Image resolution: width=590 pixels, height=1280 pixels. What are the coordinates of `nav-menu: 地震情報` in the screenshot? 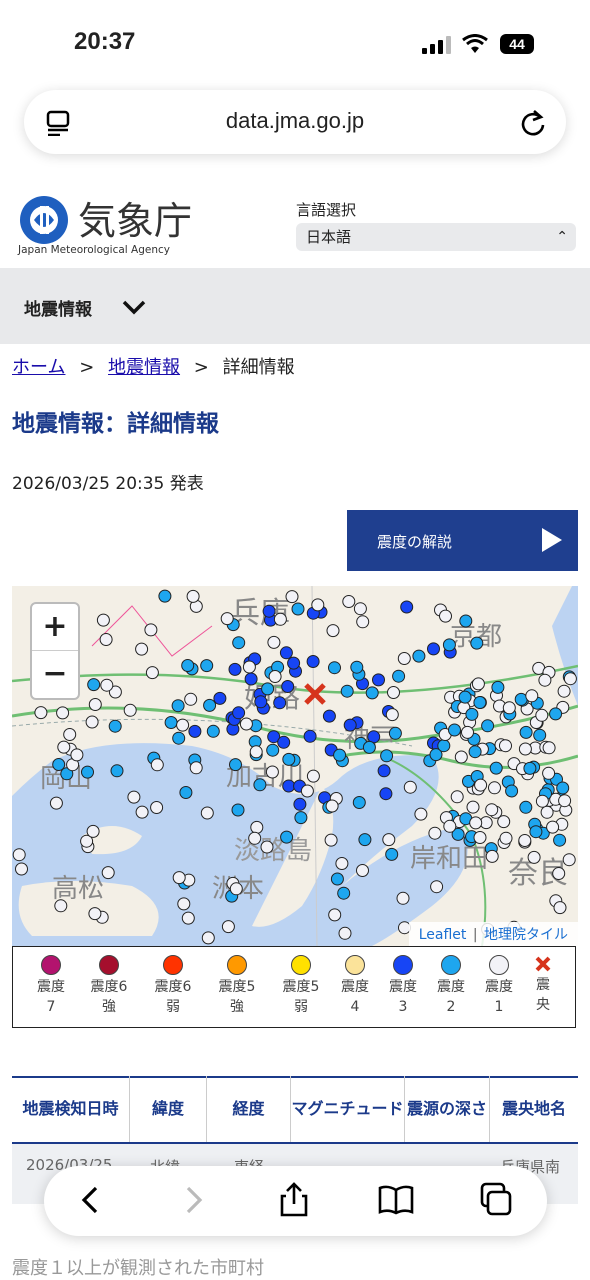 It's located at (295, 306).